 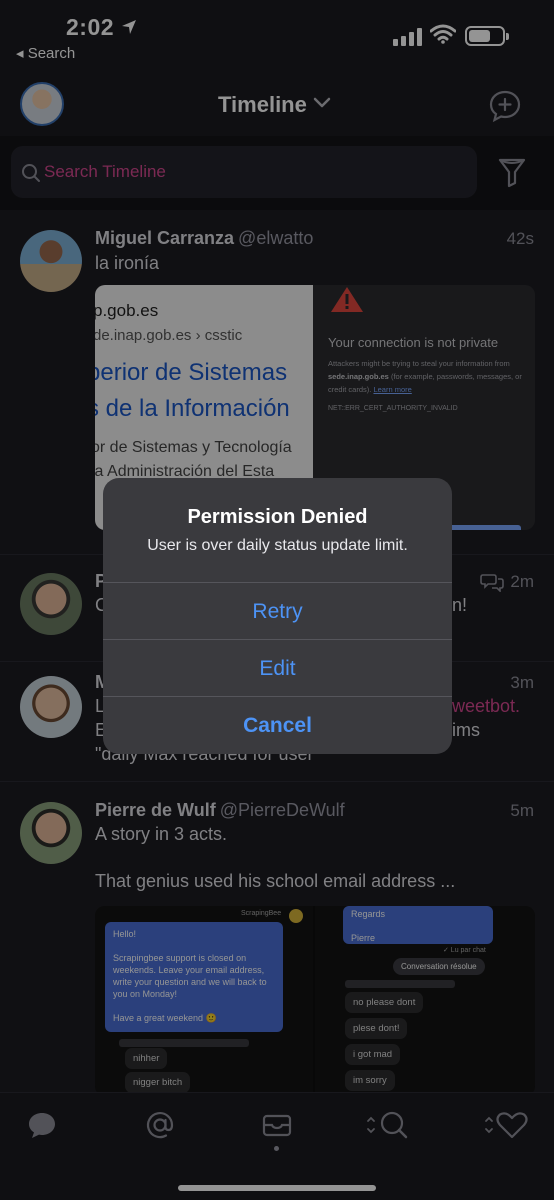 What do you see at coordinates (277, 517) in the screenshot?
I see `alert-title: Permission Denied` at bounding box center [277, 517].